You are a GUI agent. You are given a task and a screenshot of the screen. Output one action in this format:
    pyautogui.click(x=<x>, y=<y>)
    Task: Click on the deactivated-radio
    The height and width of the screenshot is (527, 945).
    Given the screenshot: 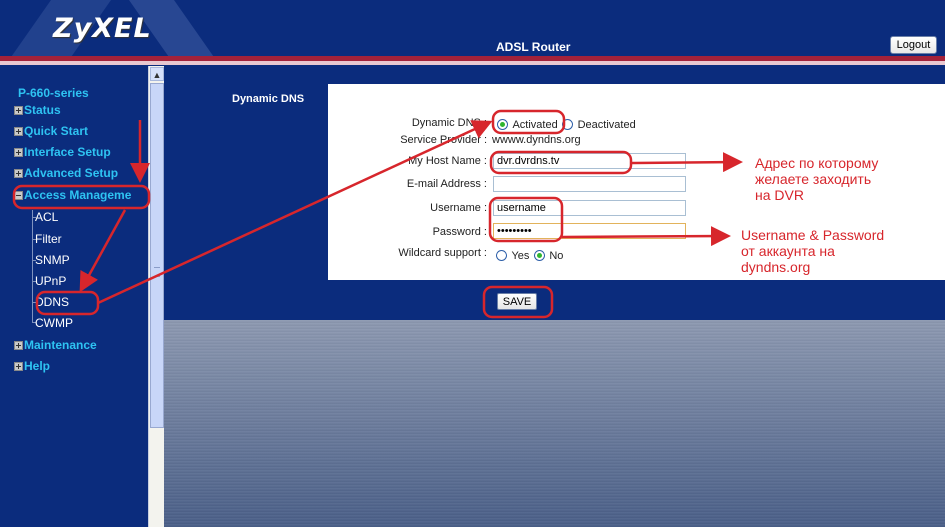 What is the action you would take?
    pyautogui.click(x=568, y=125)
    